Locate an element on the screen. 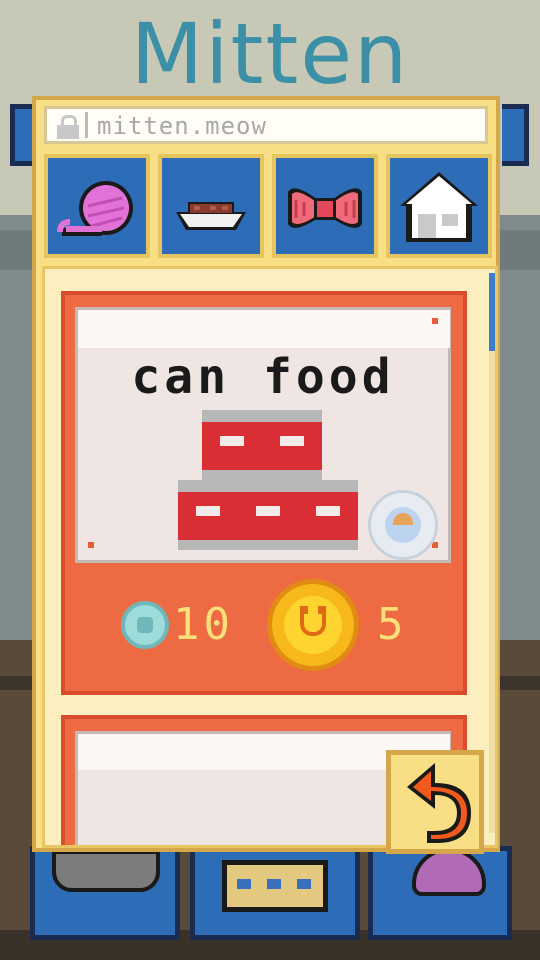 The image size is (540, 960). house-icon is located at coordinates (439, 207).